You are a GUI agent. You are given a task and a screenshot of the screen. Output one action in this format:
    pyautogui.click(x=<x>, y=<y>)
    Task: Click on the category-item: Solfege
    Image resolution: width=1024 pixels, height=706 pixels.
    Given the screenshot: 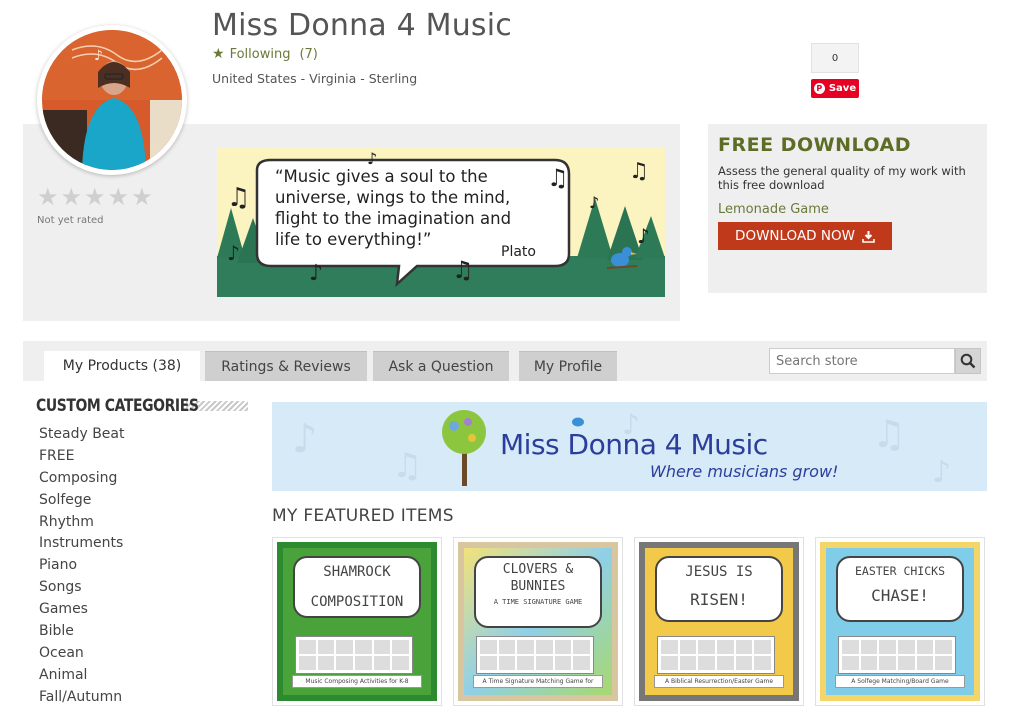 What is the action you would take?
    pyautogui.click(x=81, y=501)
    